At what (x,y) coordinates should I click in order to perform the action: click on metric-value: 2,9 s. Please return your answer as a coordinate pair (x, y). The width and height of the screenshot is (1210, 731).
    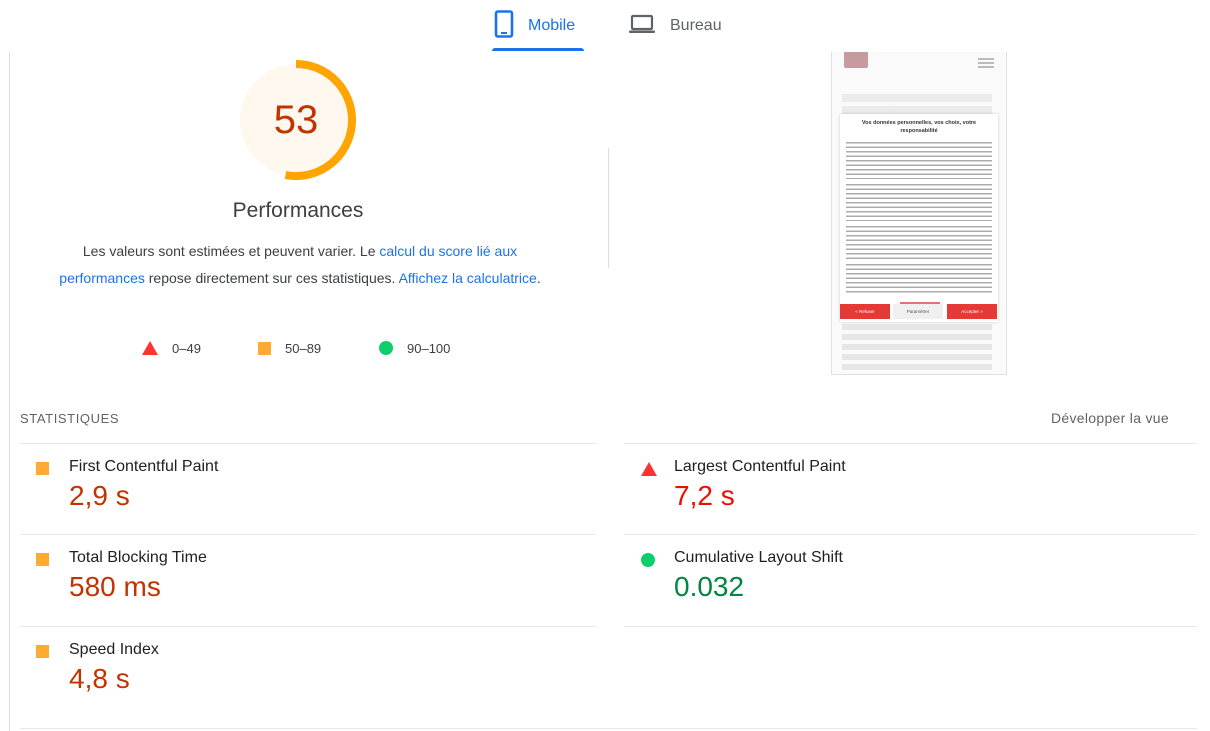
    Looking at the image, I should click on (99, 495).